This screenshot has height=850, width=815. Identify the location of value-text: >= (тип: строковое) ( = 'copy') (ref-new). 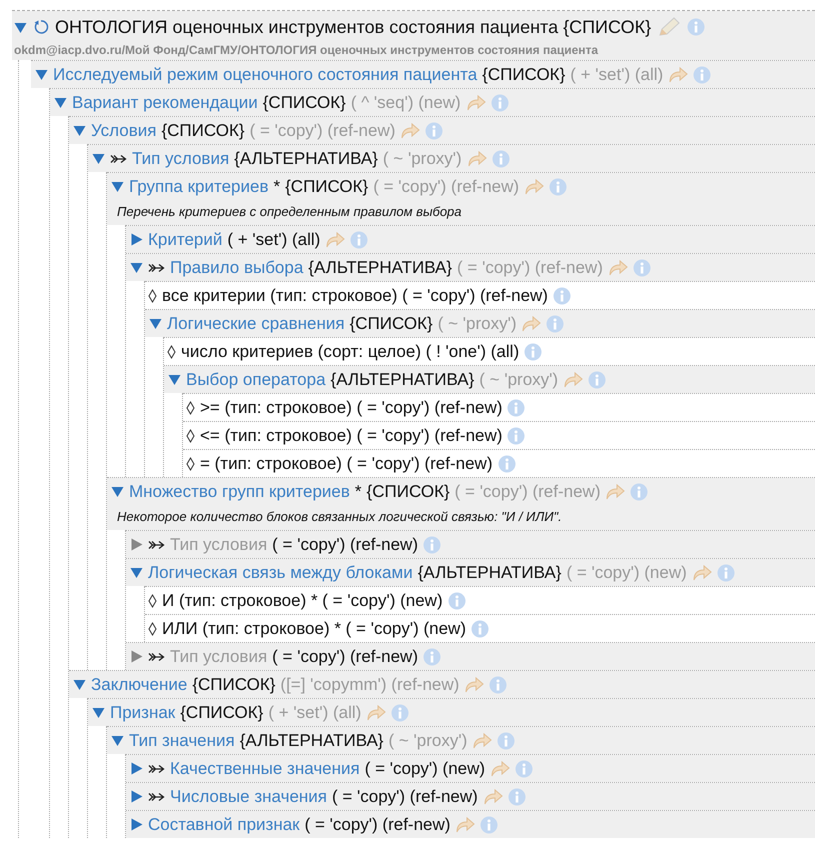
(351, 408).